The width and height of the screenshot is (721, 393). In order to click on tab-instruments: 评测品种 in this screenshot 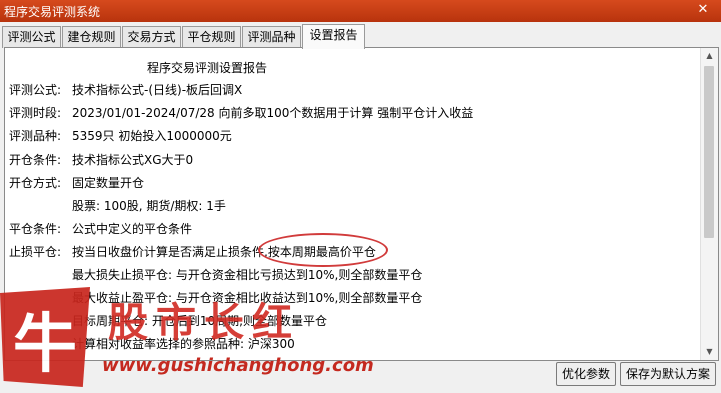, I will do `click(271, 37)`.